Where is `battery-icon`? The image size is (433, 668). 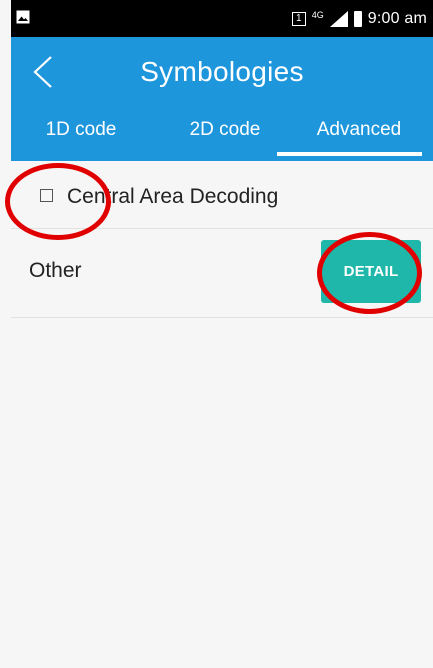 battery-icon is located at coordinates (357, 18).